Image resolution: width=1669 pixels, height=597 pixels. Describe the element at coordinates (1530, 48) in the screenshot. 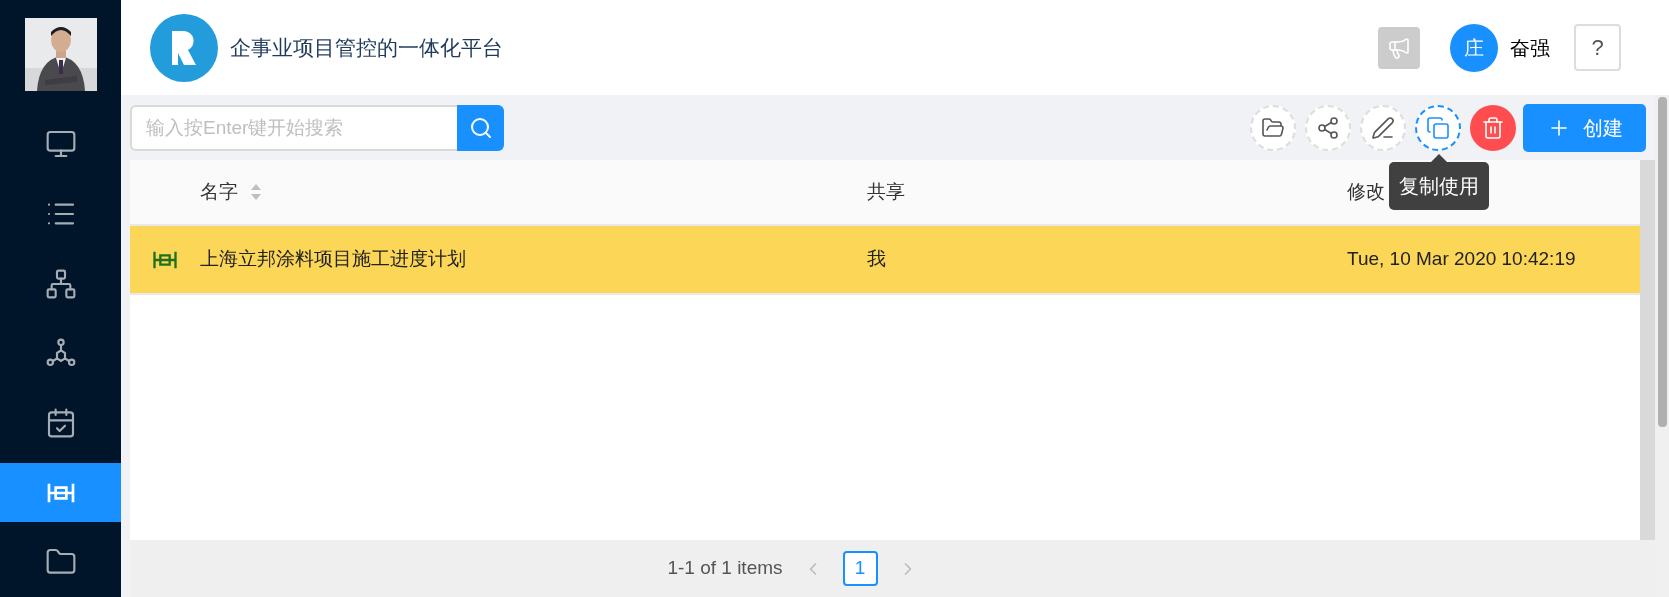

I see `user-name: 奋强` at that location.